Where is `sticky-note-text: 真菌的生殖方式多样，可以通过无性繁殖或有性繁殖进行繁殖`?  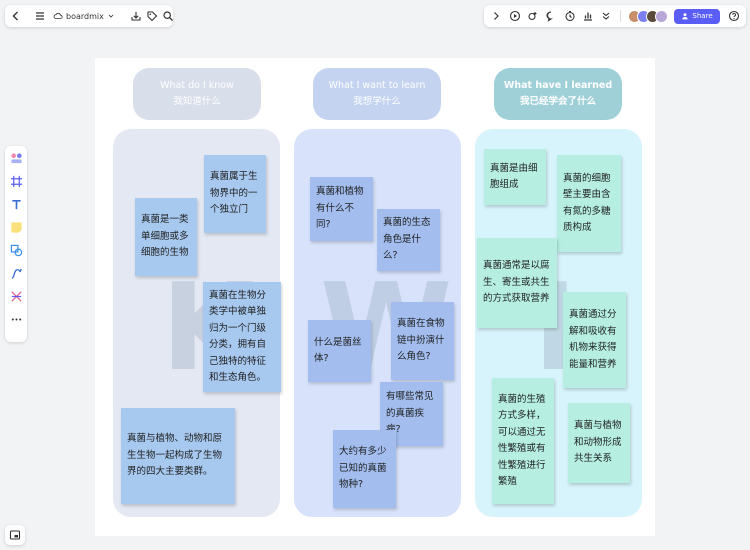
sticky-note-text: 真菌的生殖方式多样，可以通过无性繁殖或有性繁殖进行繁殖 is located at coordinates (522, 440).